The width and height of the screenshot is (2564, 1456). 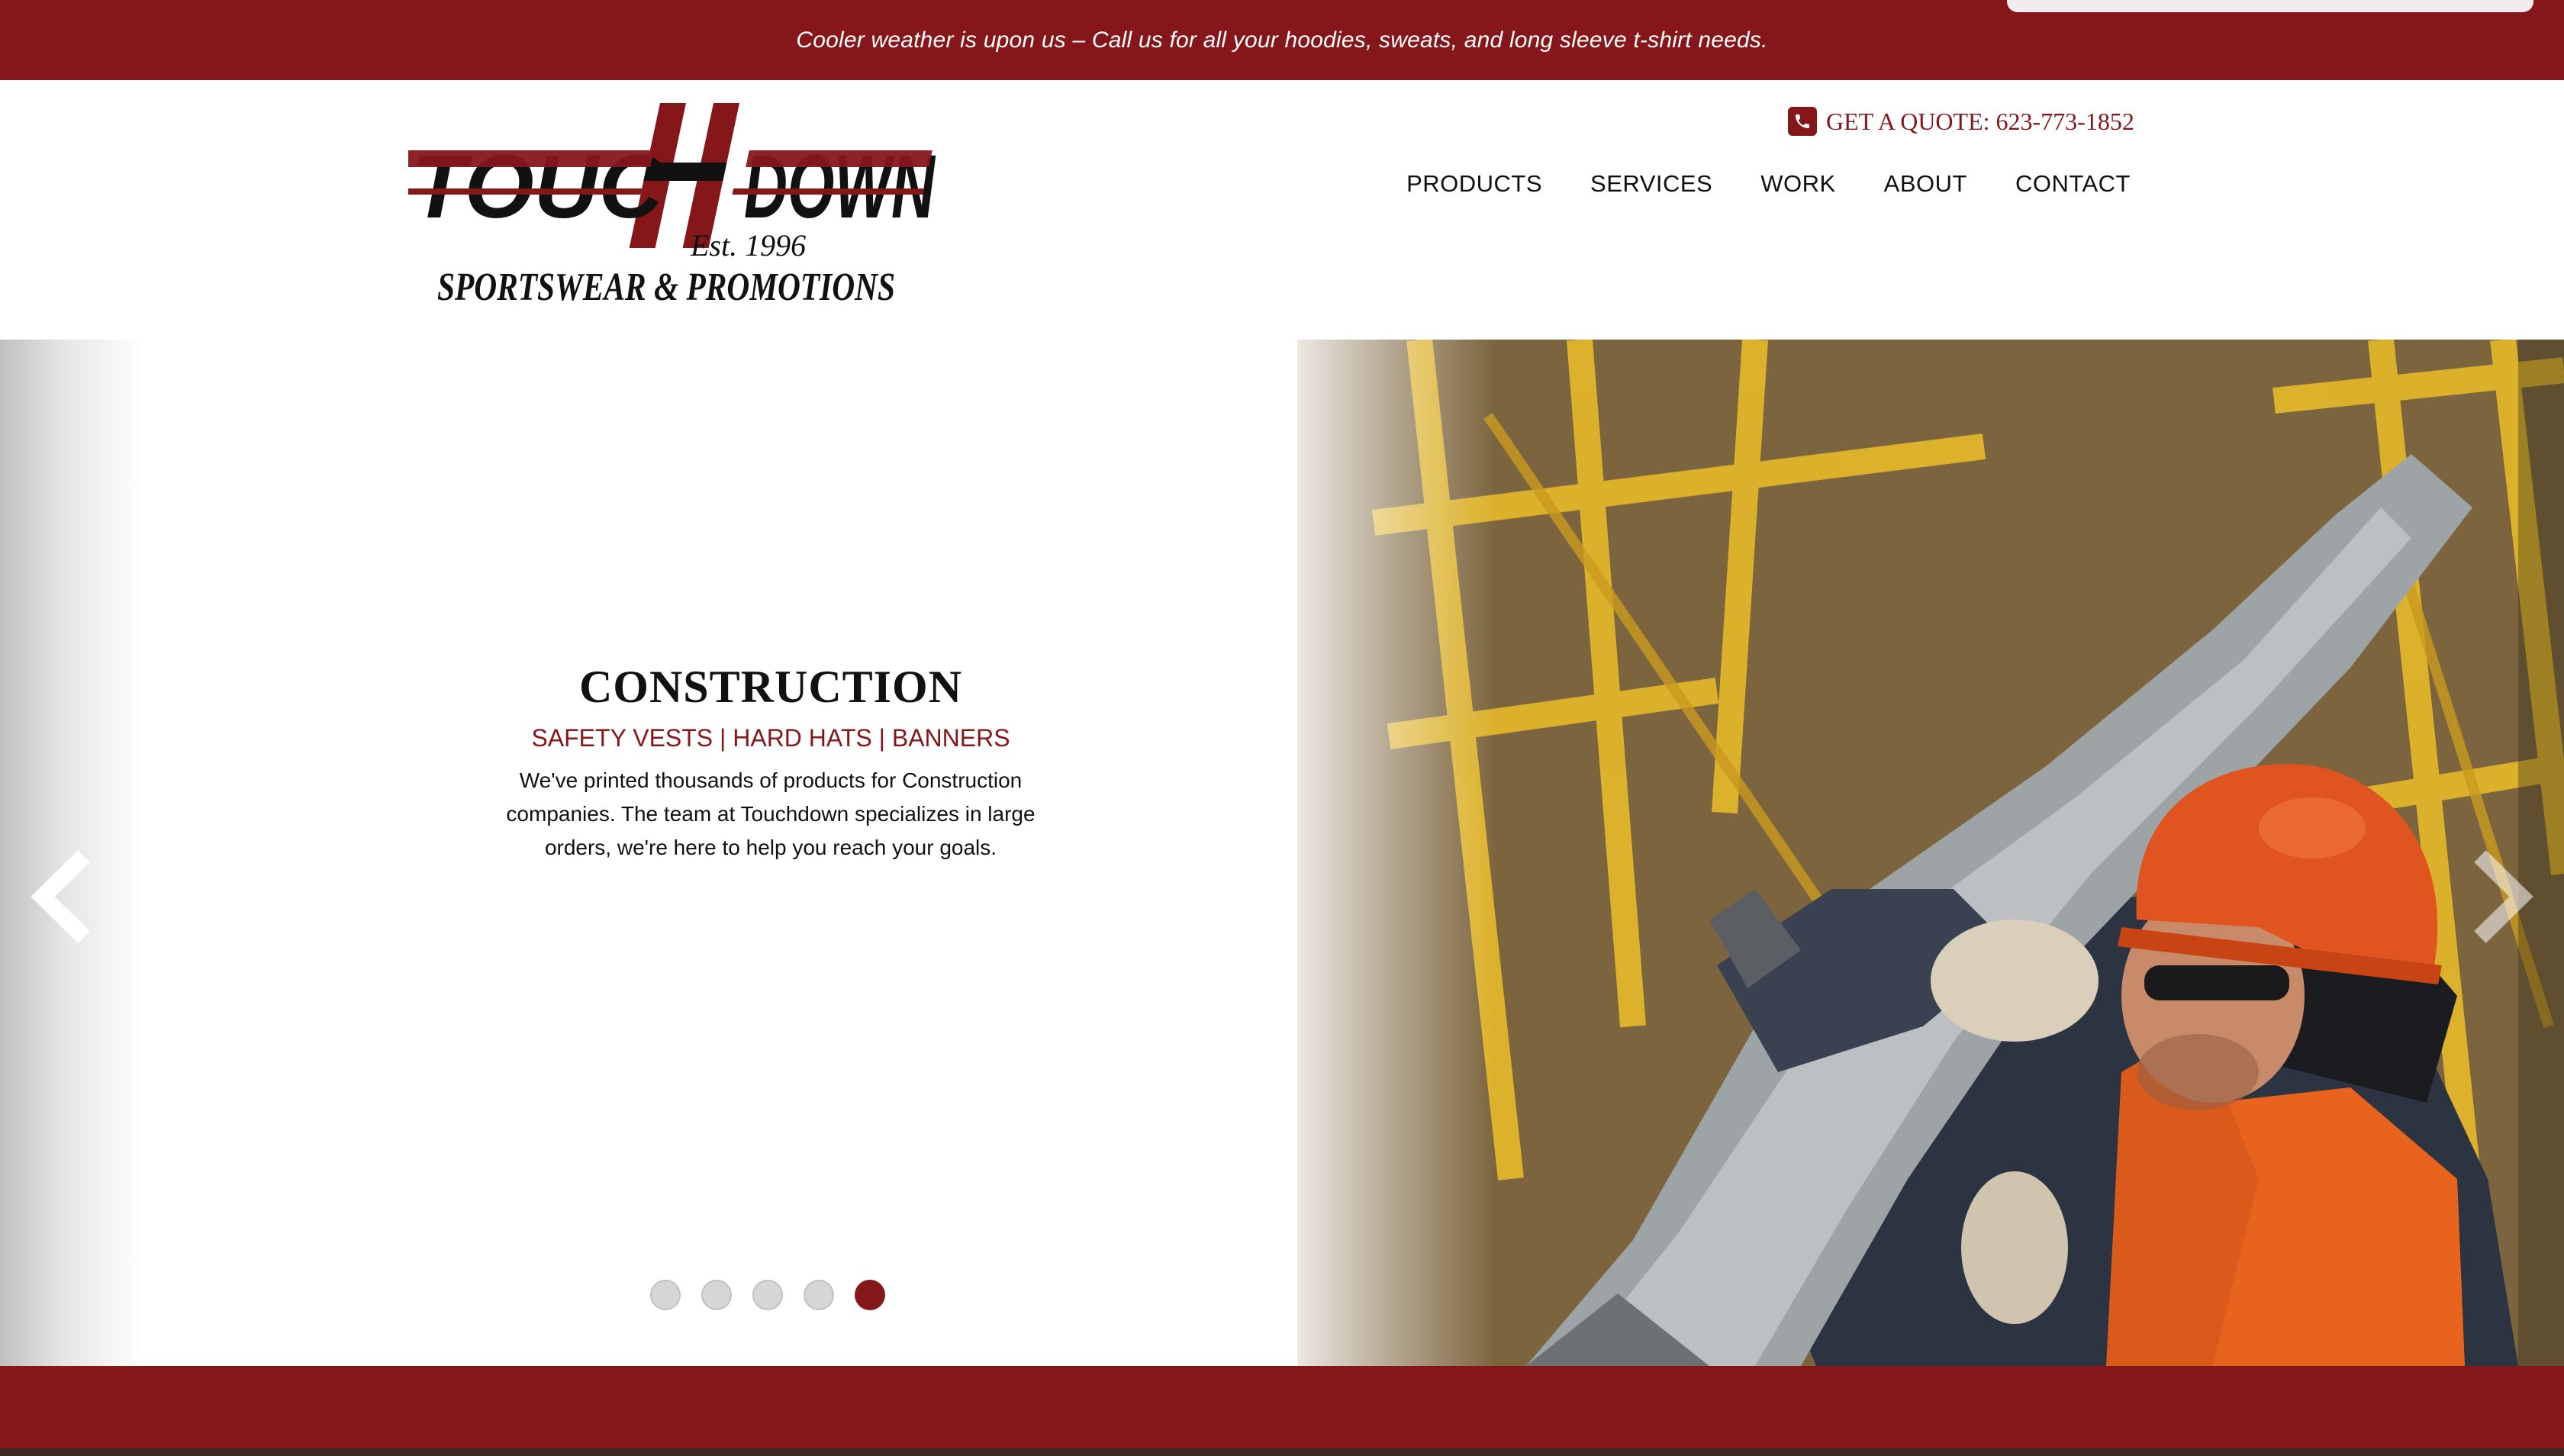 What do you see at coordinates (1651, 184) in the screenshot?
I see `nav-services: SERVICES` at bounding box center [1651, 184].